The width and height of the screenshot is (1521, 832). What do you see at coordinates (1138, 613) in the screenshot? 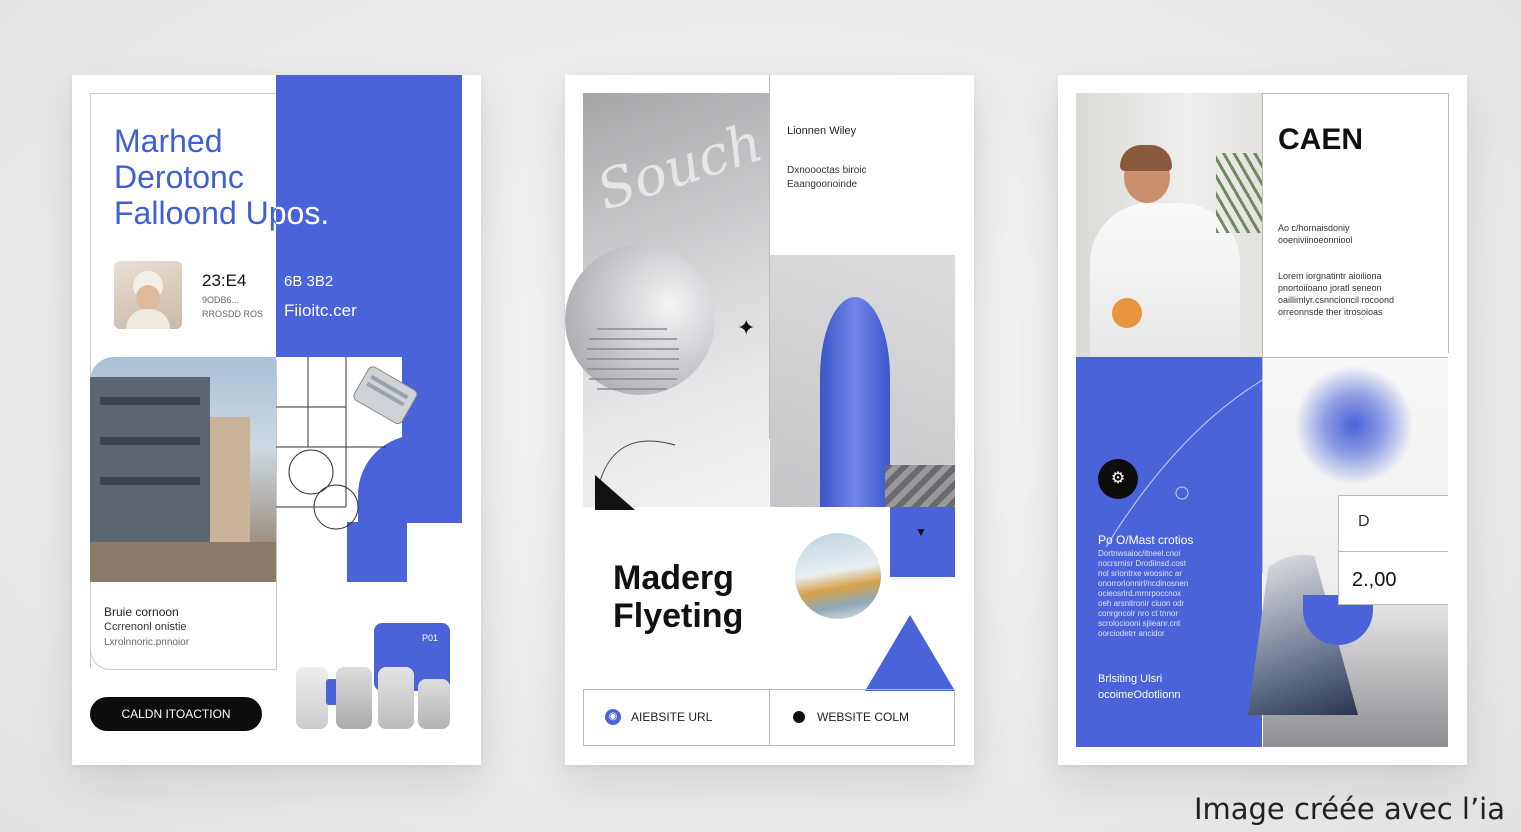
I see `panel-line: conrgncolr nro ct tnnor` at bounding box center [1138, 613].